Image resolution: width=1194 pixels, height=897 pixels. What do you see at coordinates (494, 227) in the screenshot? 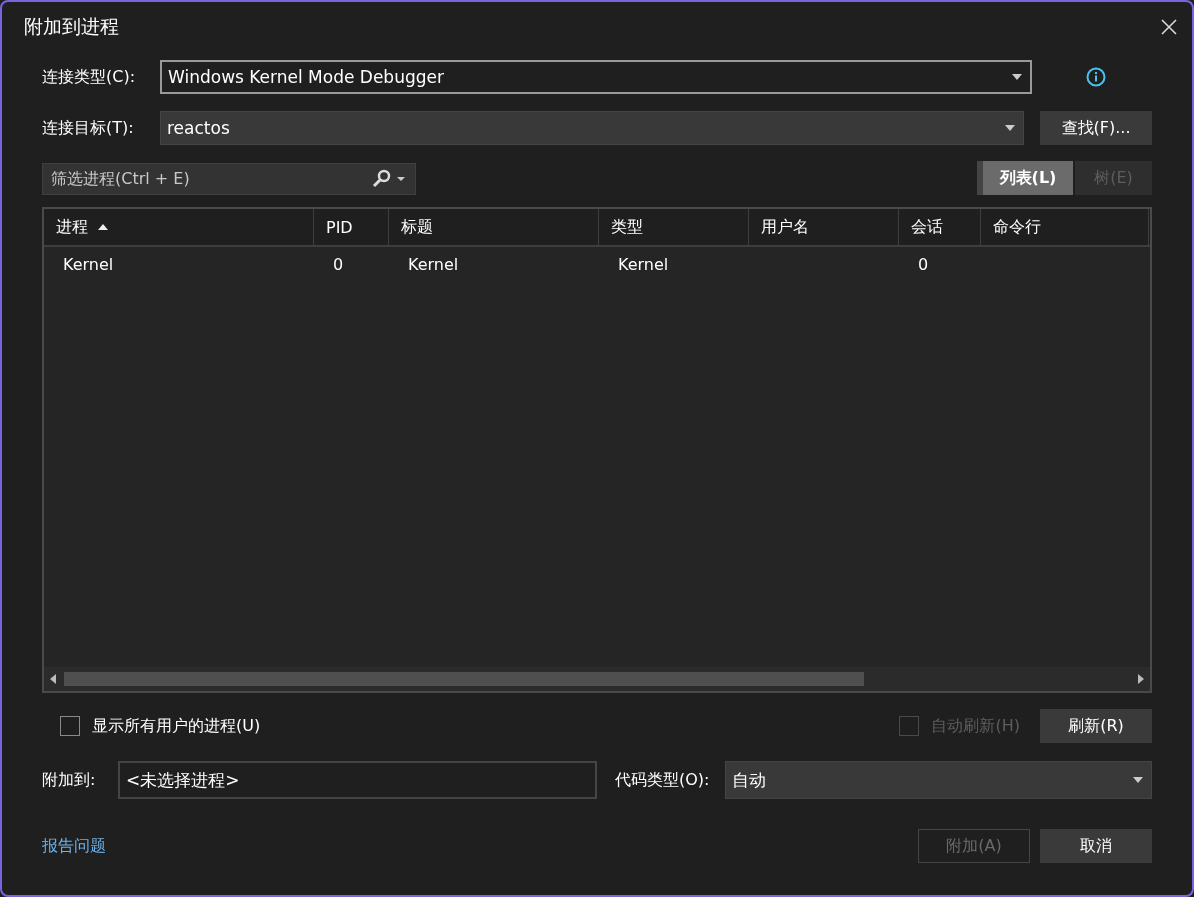
I see `column-header: 标题` at bounding box center [494, 227].